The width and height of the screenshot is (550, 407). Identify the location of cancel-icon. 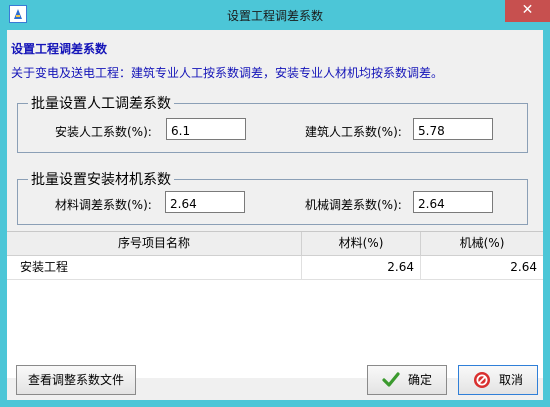
(482, 380).